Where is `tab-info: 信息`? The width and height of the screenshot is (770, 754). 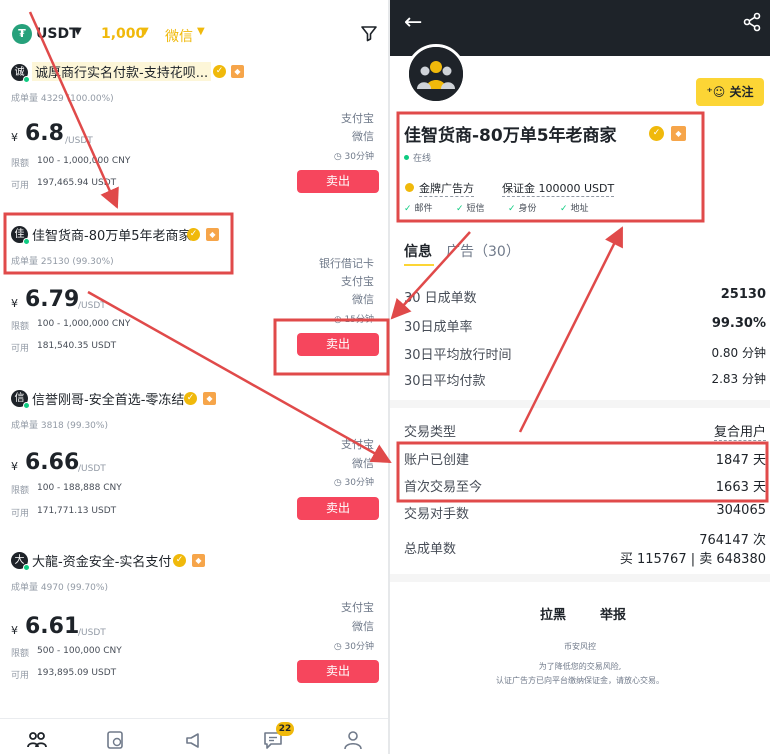
tab-info: 信息 is located at coordinates (418, 251).